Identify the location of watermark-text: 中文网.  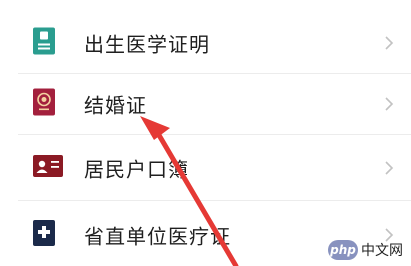
(382, 251).